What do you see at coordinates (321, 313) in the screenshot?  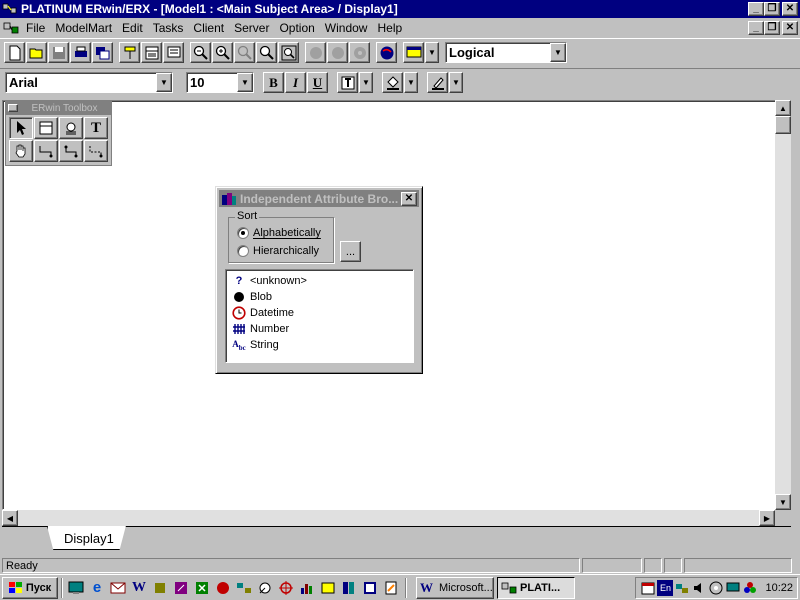 I see `list-item: Datetime` at bounding box center [321, 313].